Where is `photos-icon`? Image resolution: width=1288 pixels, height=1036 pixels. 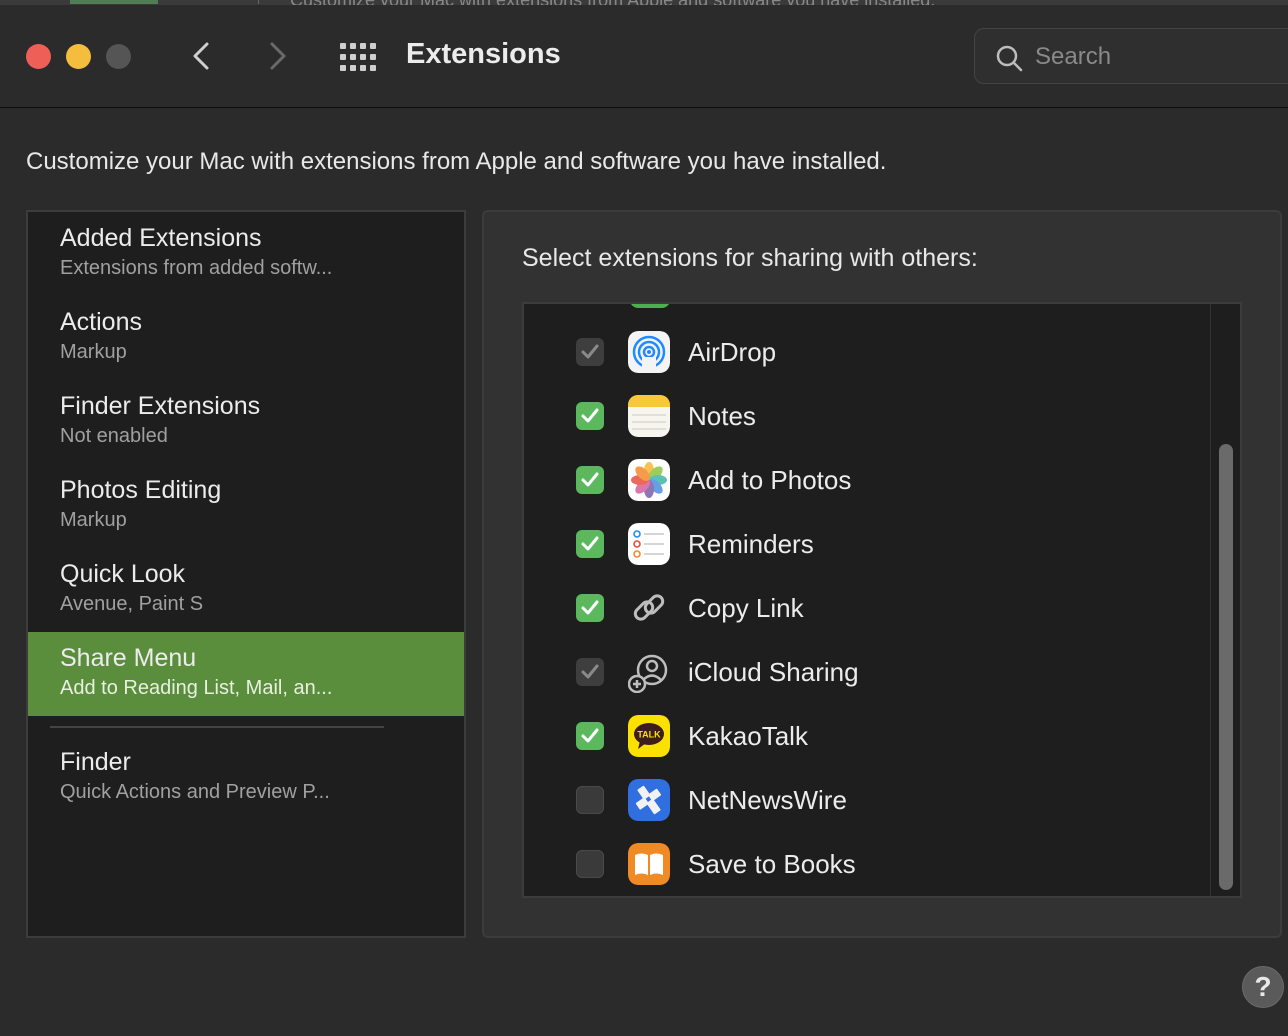
photos-icon is located at coordinates (649, 480).